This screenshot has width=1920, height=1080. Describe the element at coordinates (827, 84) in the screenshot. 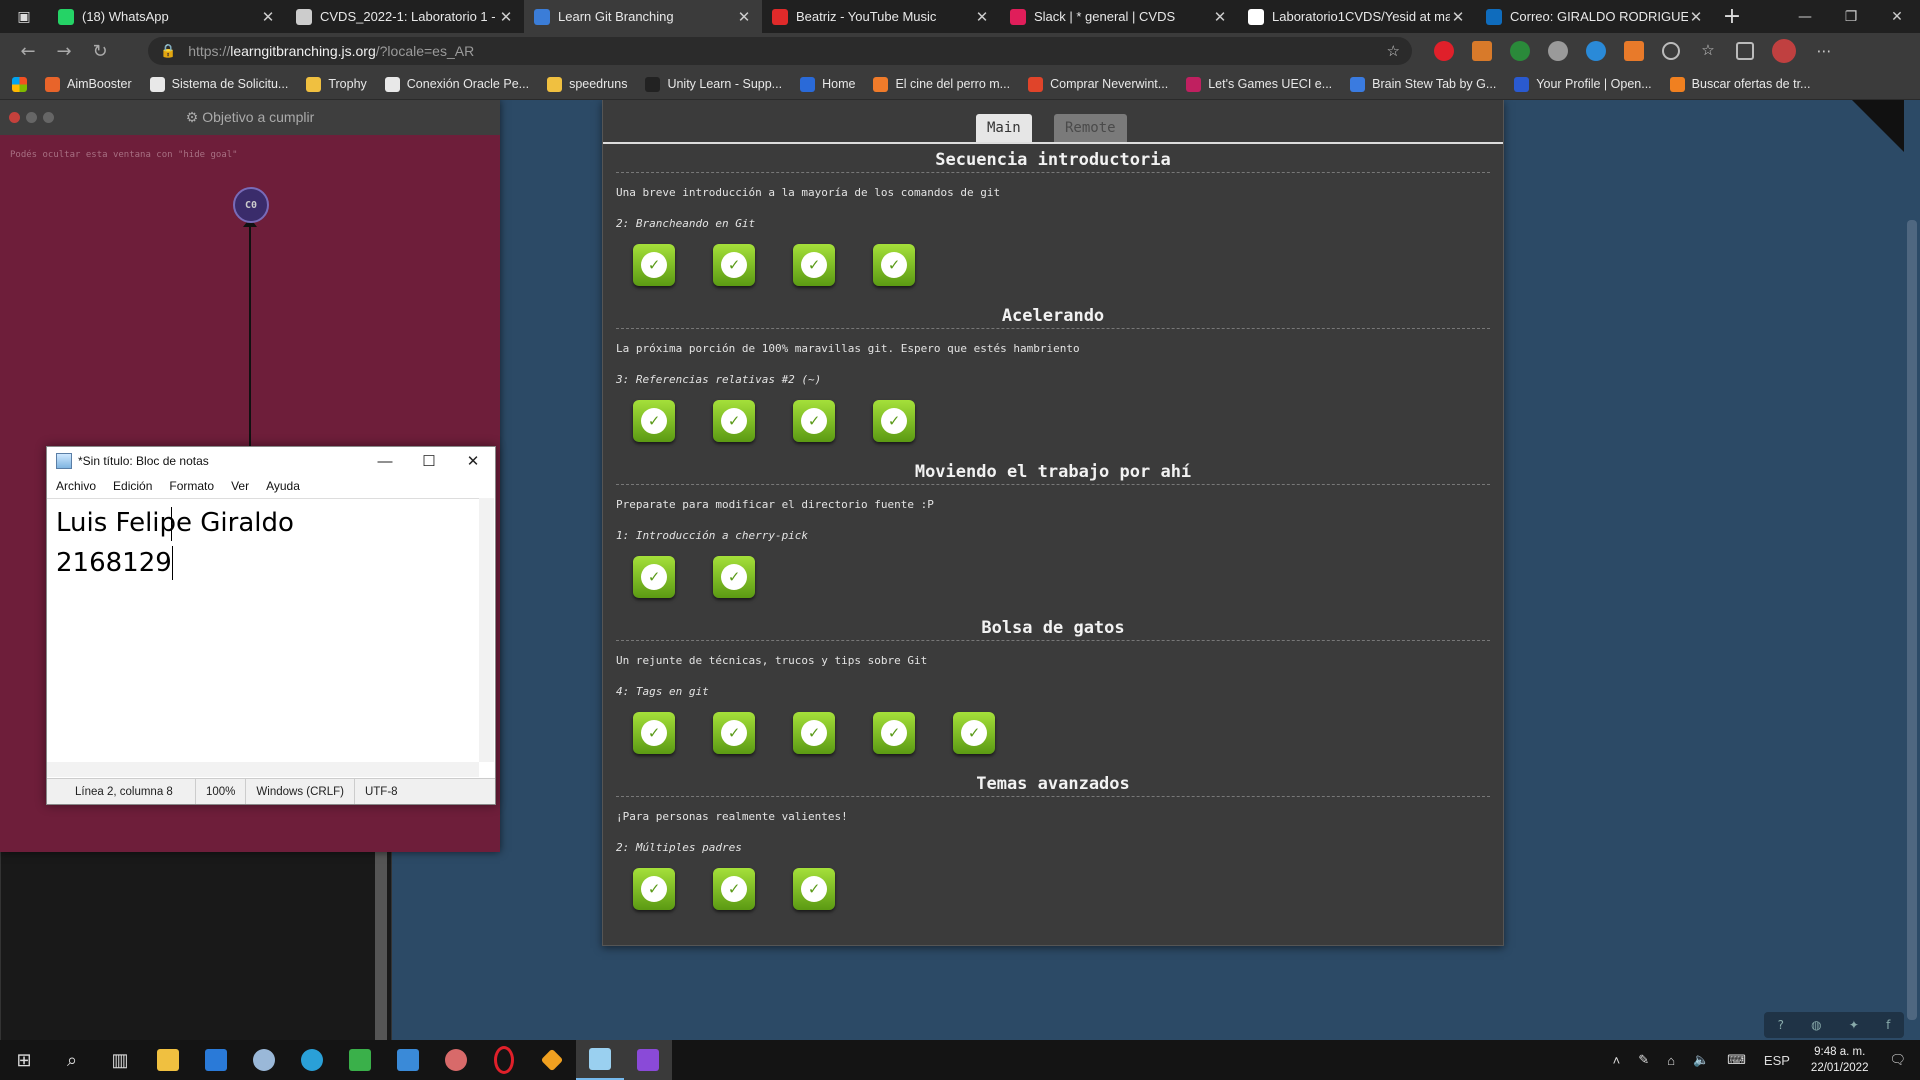

I see `bookmark-item: Home` at that location.